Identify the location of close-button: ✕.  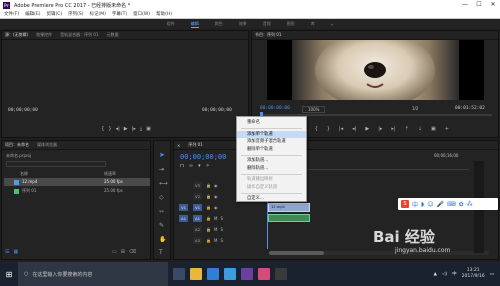
(493, 5).